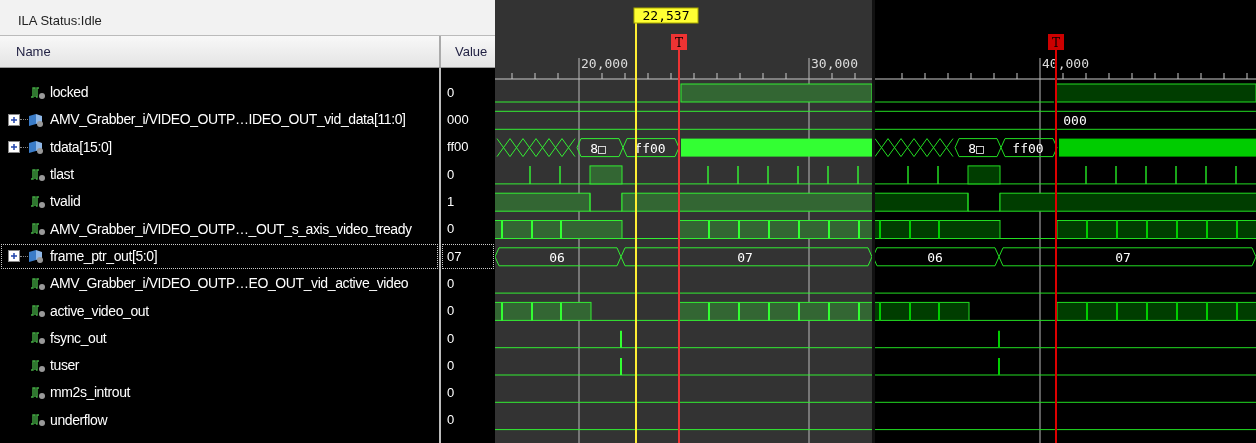  What do you see at coordinates (1075, 121) in the screenshot?
I see `bus-value: 000` at bounding box center [1075, 121].